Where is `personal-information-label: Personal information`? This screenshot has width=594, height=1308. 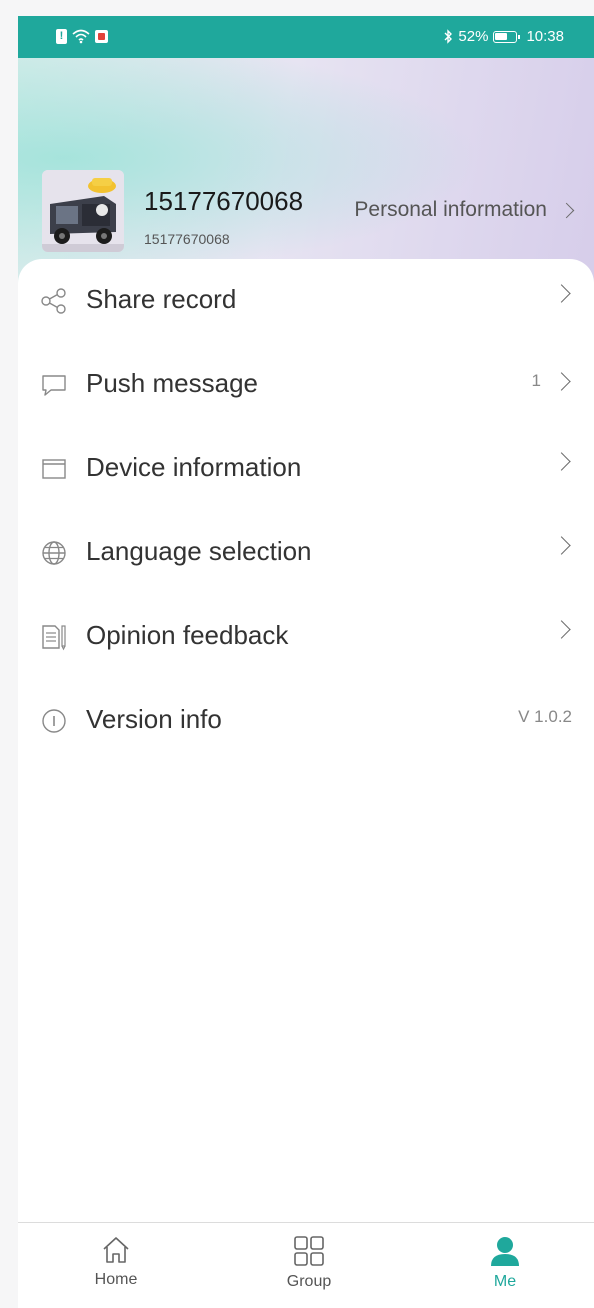
personal-information-label: Personal information is located at coordinates (450, 209).